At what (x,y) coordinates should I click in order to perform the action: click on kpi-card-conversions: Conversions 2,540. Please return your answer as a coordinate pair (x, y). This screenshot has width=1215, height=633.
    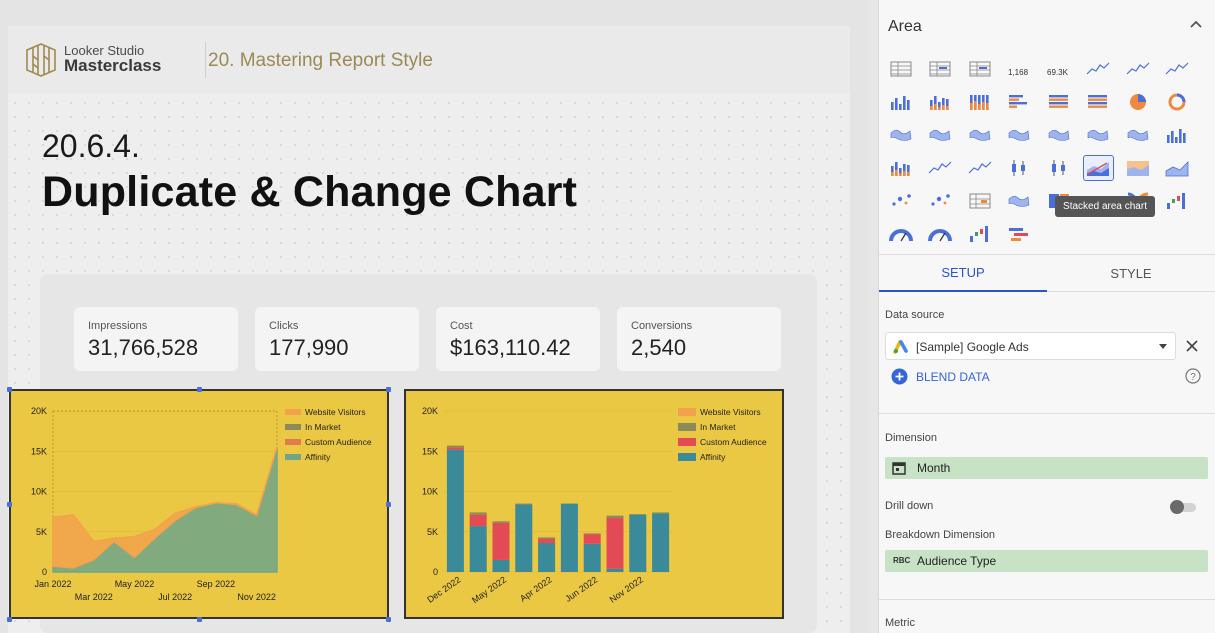
    Looking at the image, I should click on (699, 339).